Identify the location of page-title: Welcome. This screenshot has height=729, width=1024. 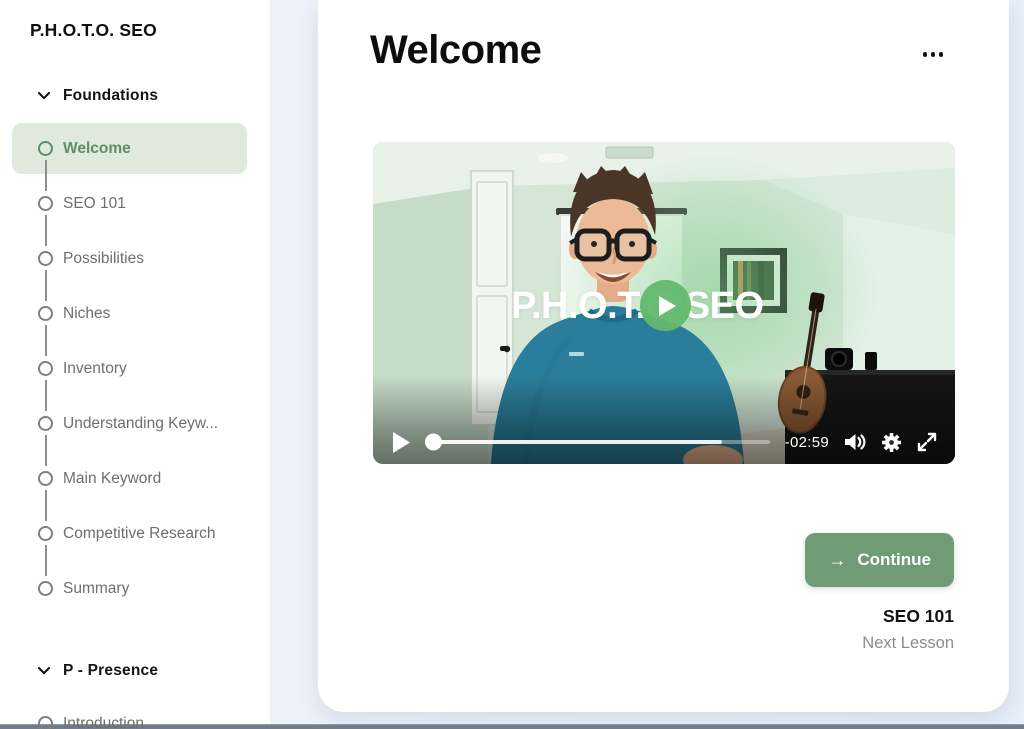
(456, 50).